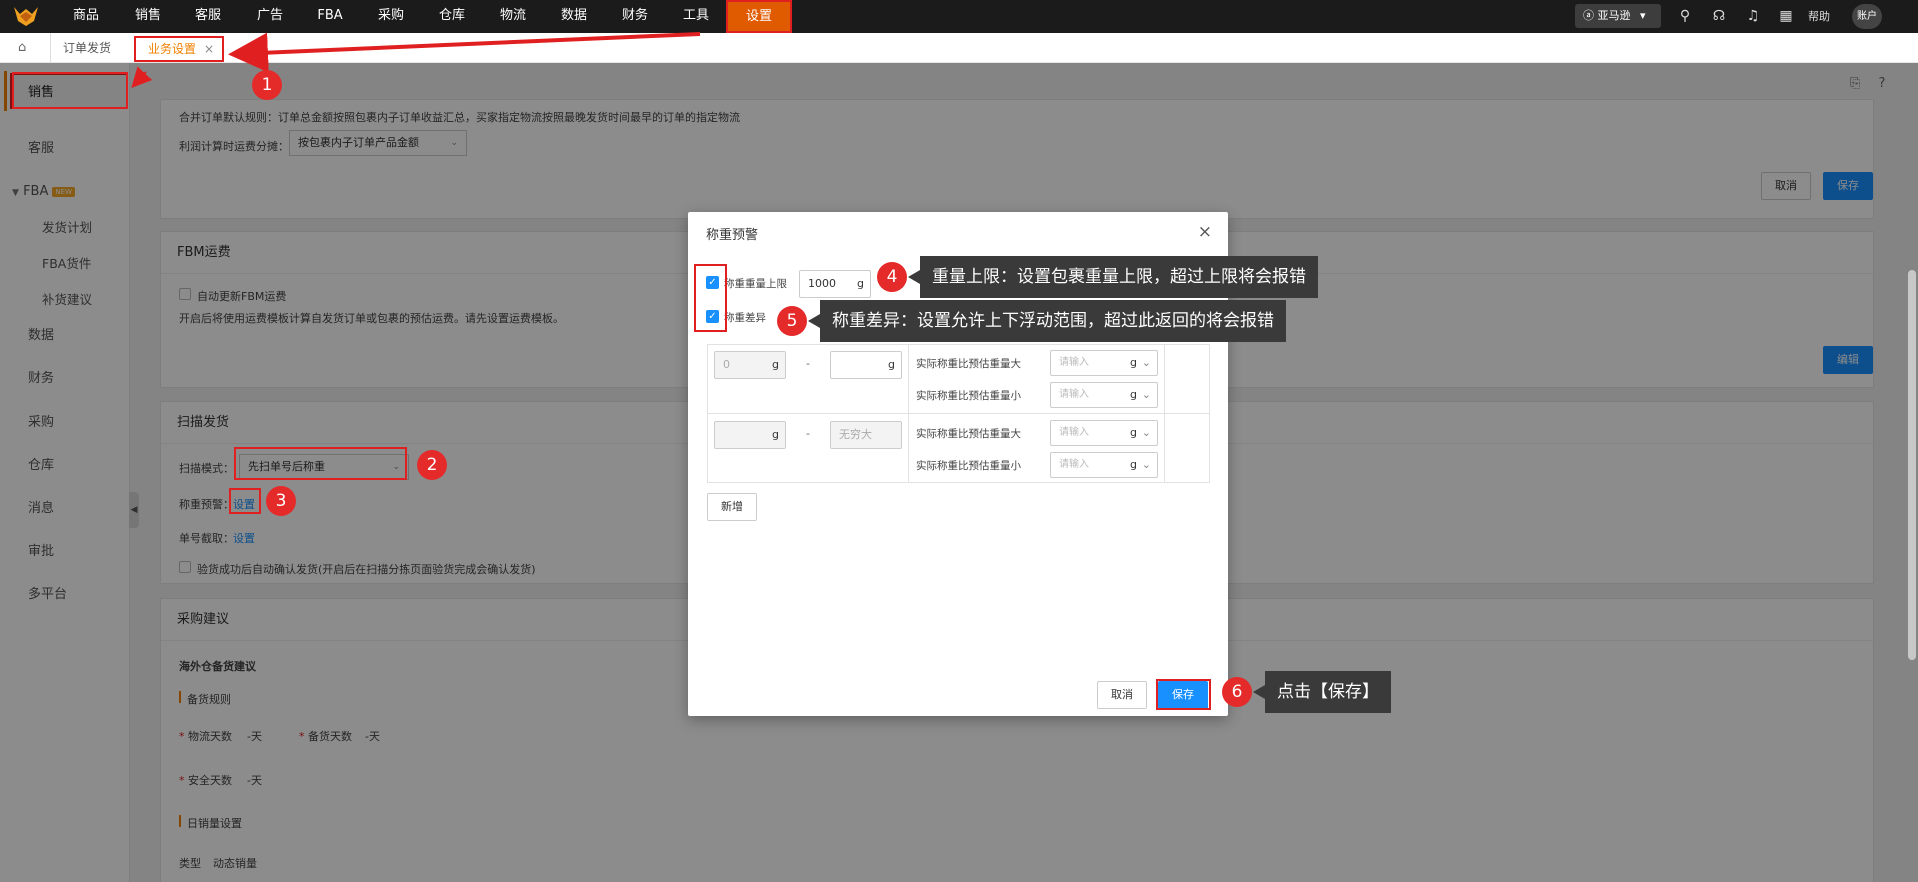  I want to click on step-6-marker: 6, so click(1237, 692).